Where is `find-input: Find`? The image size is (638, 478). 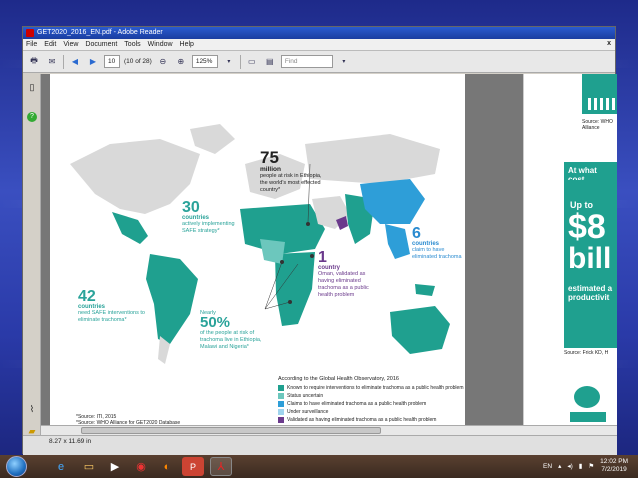 find-input: Find is located at coordinates (306, 61).